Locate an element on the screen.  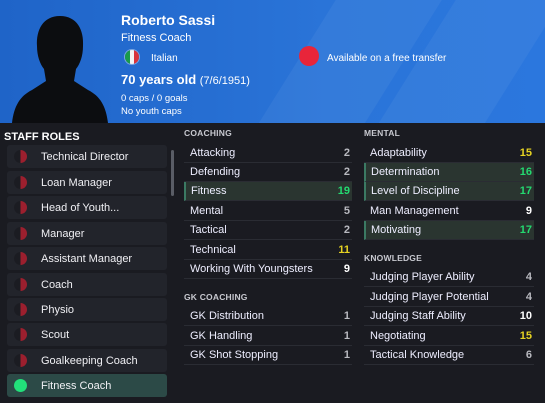
staff-name: Roberto Sassi is located at coordinates (168, 20).